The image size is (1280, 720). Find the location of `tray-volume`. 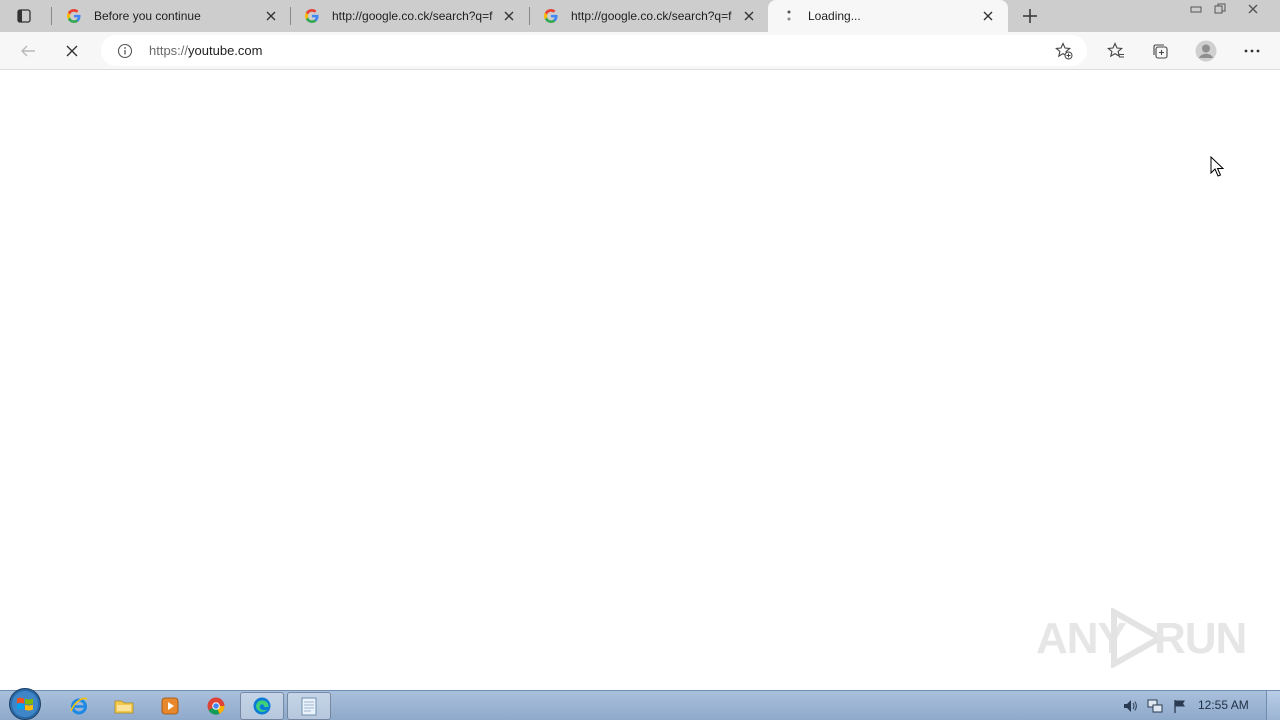

tray-volume is located at coordinates (1130, 706).